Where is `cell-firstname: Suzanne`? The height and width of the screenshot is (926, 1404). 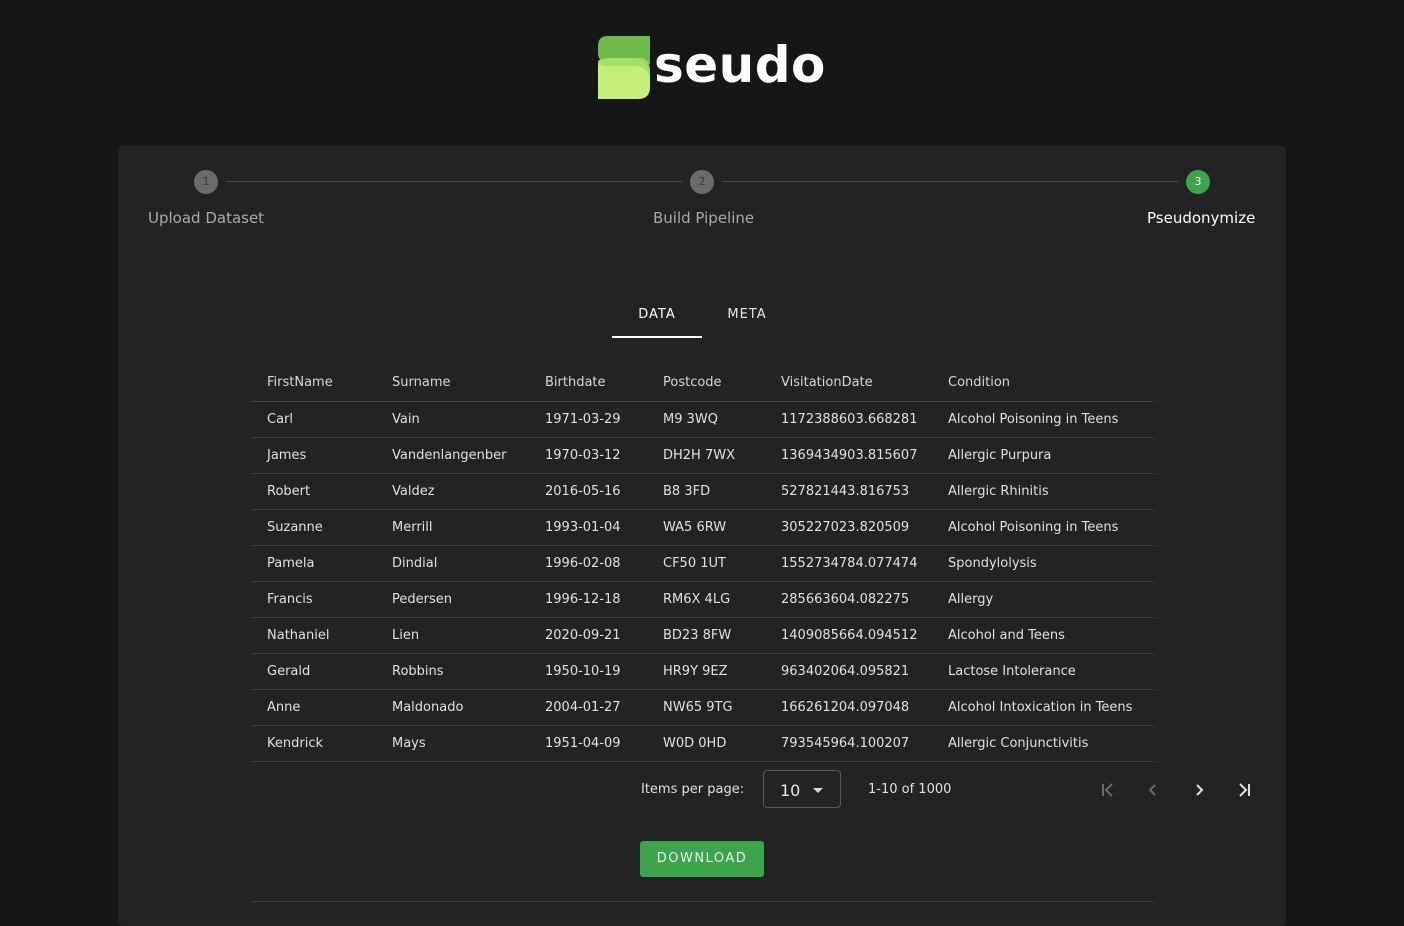
cell-firstname: Suzanne is located at coordinates (321, 527).